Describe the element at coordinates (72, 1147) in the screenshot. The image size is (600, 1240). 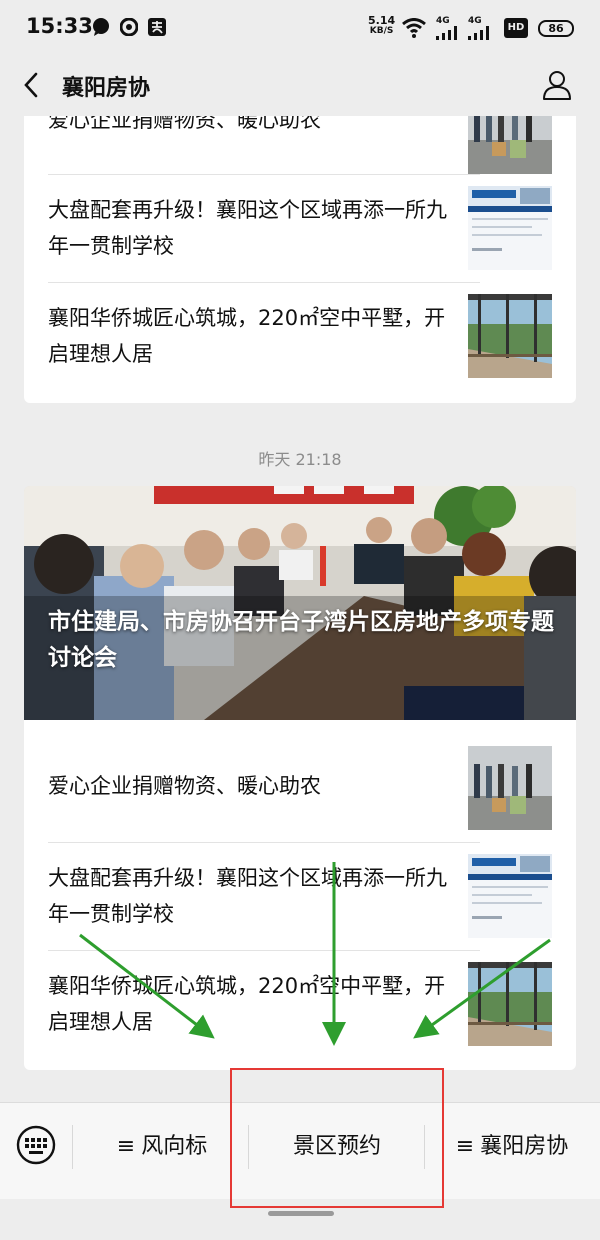
I see `menu-separator` at that location.